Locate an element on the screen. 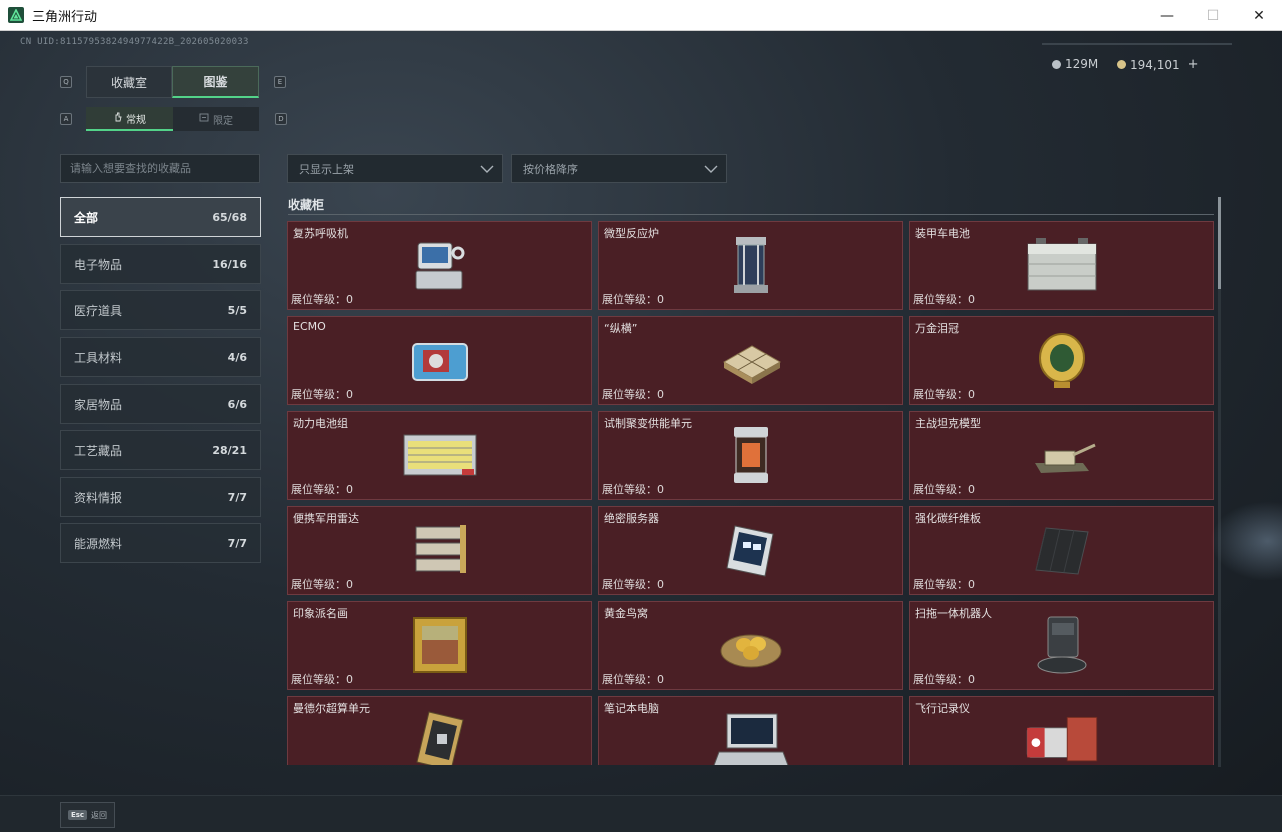  currency-gold-amount: 194,101 is located at coordinates (1155, 64).